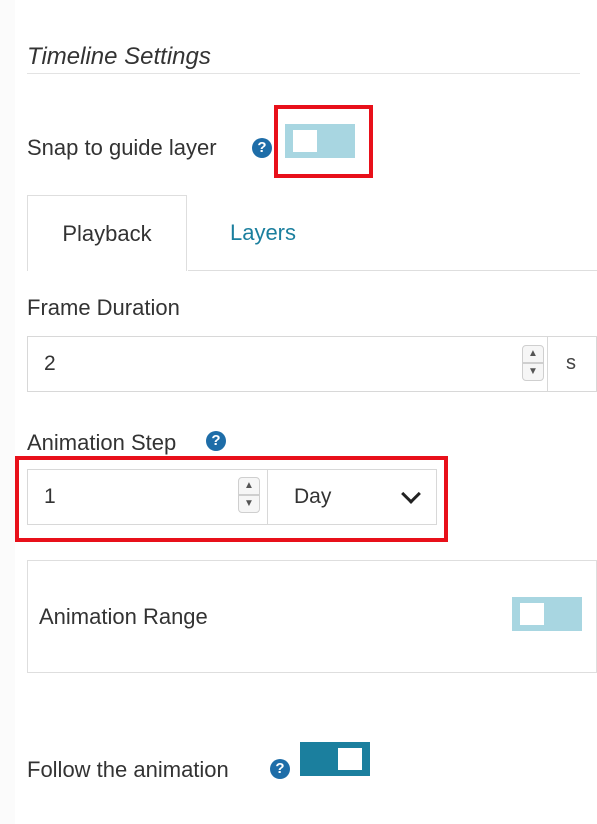 This screenshot has width=597, height=824. I want to click on snap-guide-label: Snap to guide layer, so click(122, 147).